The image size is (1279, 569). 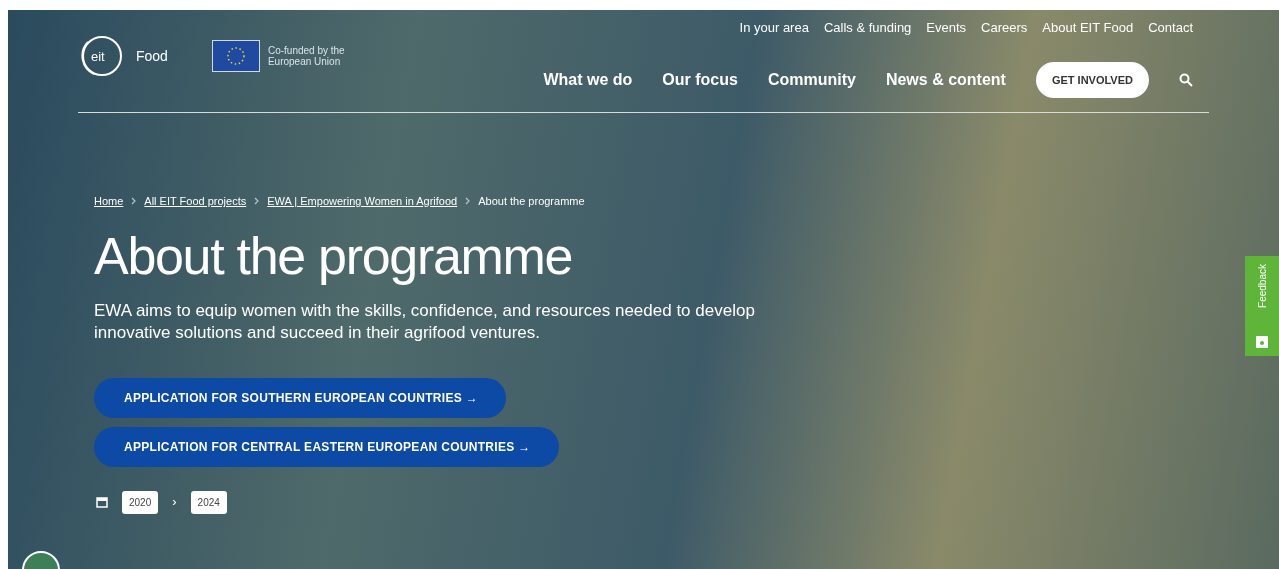 I want to click on application-button: APPLICATION FOR CENTRAL EASTERN EUROPEAN COUNTRIES →, so click(x=326, y=446).